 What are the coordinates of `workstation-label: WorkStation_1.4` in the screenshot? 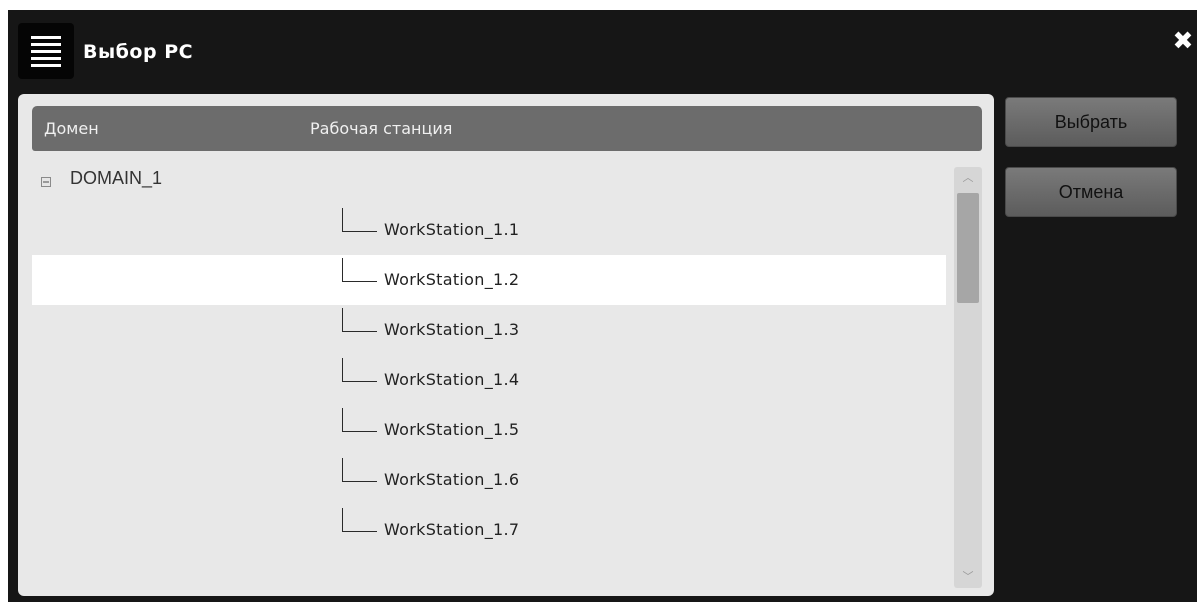 It's located at (452, 379).